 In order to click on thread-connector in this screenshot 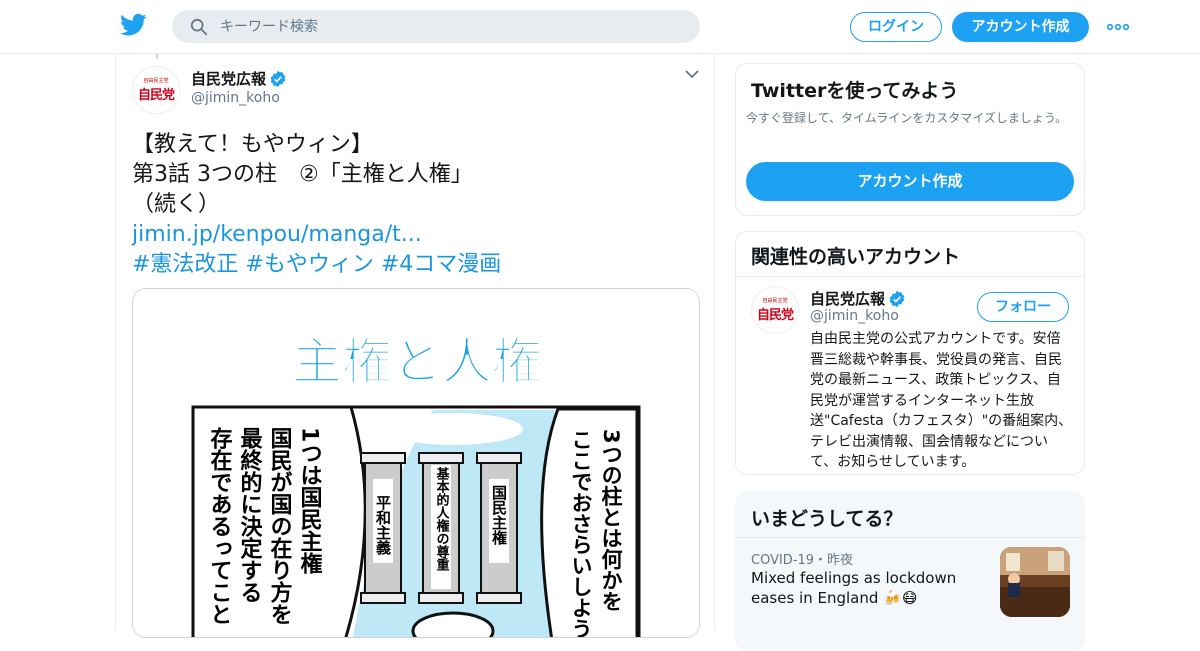, I will do `click(157, 56)`.